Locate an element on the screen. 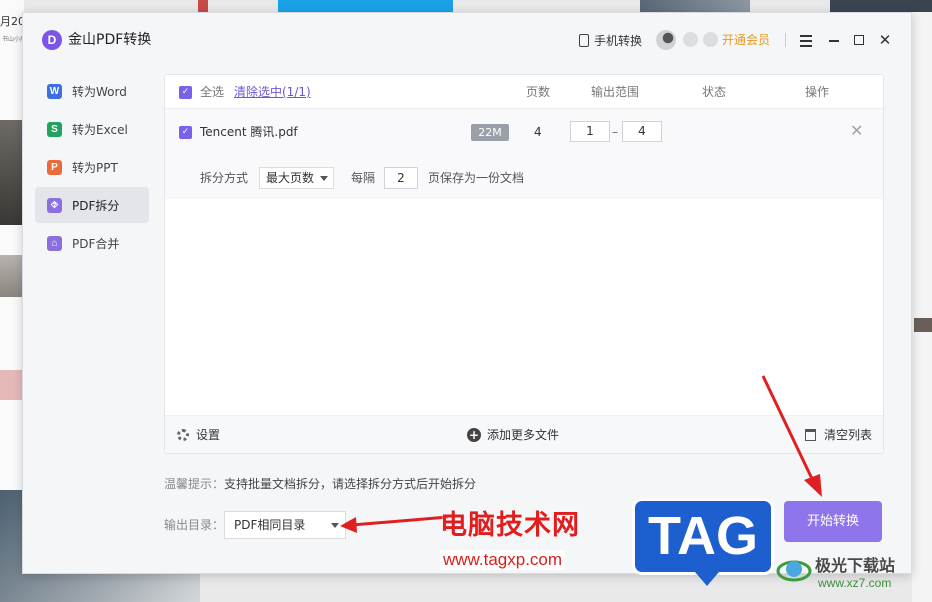 The width and height of the screenshot is (932, 602). split-mode-value: 最大页数 is located at coordinates (290, 178).